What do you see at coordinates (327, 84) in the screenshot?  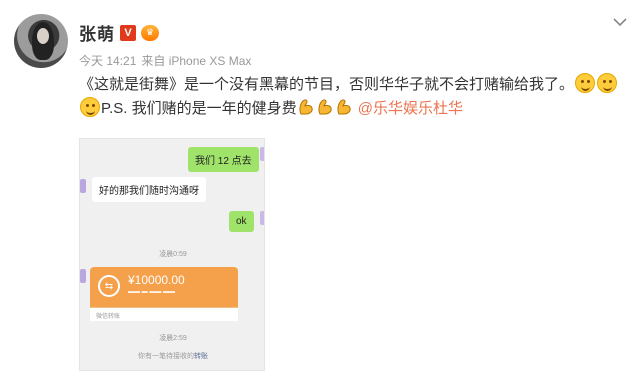 I see `post-line-1: 《这就是街舞》是一个没有黑幕的节目，否则华华子就不会打赌输给我了。` at bounding box center [327, 84].